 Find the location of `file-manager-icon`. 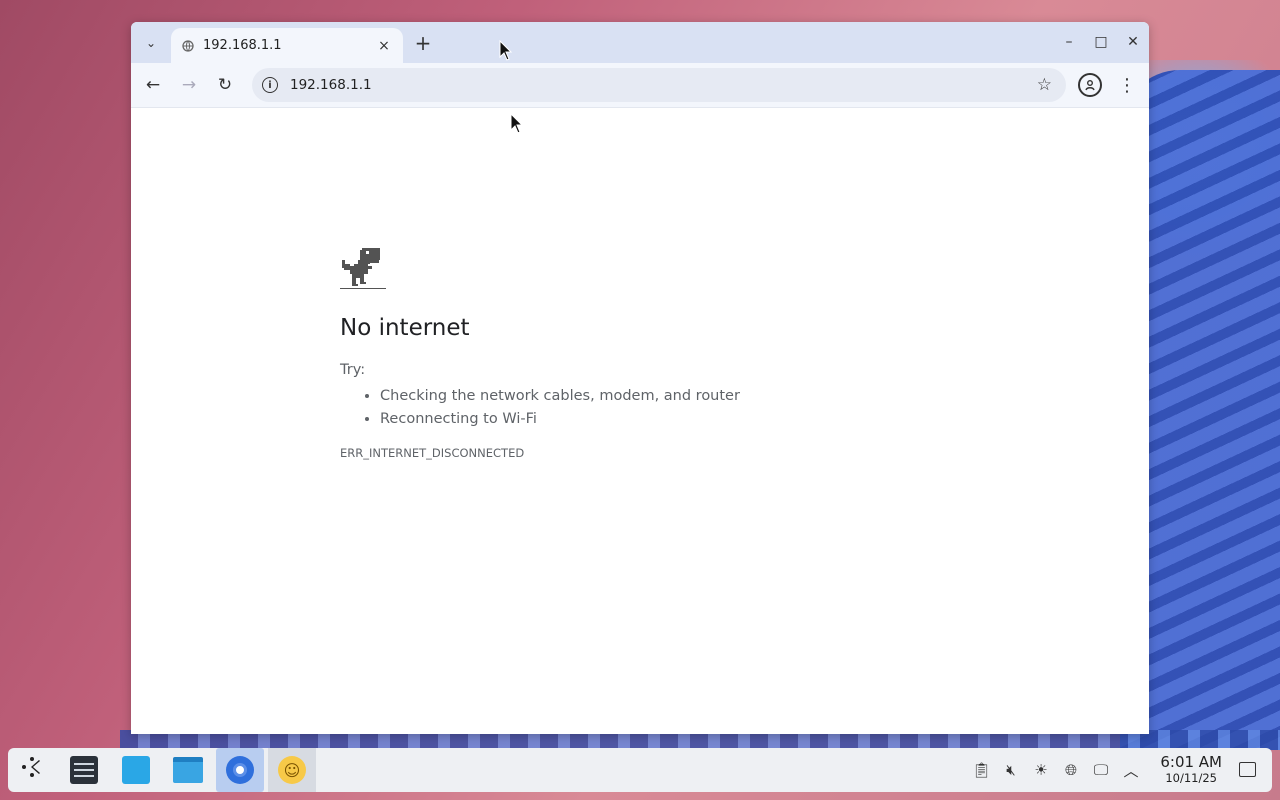

file-manager-icon is located at coordinates (188, 770).